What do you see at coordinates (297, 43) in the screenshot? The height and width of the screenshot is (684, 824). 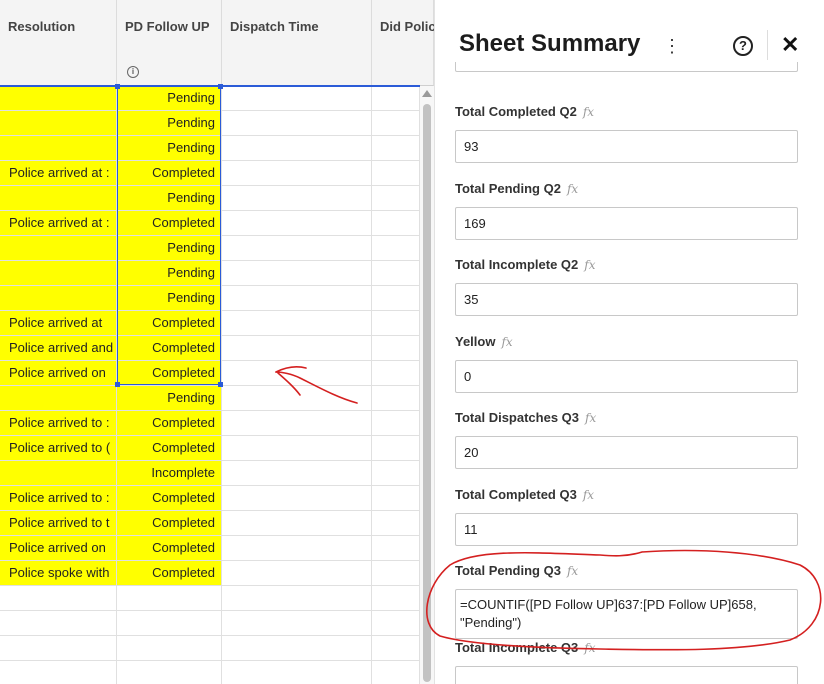 I see `column-header-dispatch-time: Dispatch Time` at bounding box center [297, 43].